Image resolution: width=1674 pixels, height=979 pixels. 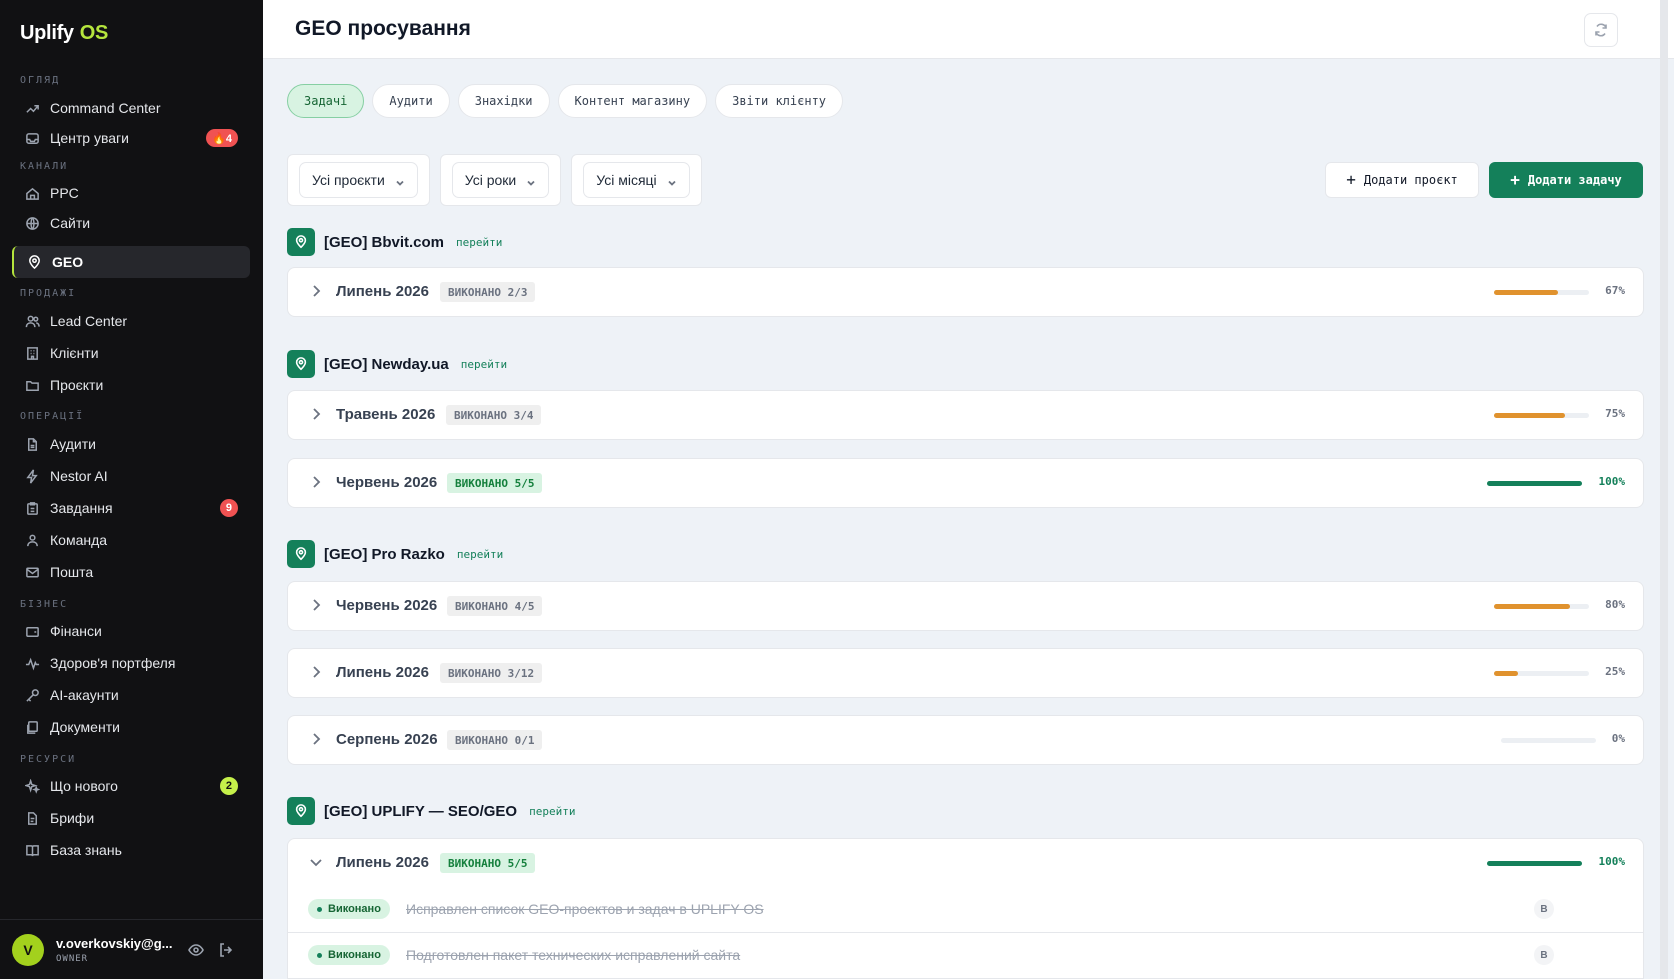 What do you see at coordinates (32, 385) in the screenshot?
I see `folder-icon` at bounding box center [32, 385].